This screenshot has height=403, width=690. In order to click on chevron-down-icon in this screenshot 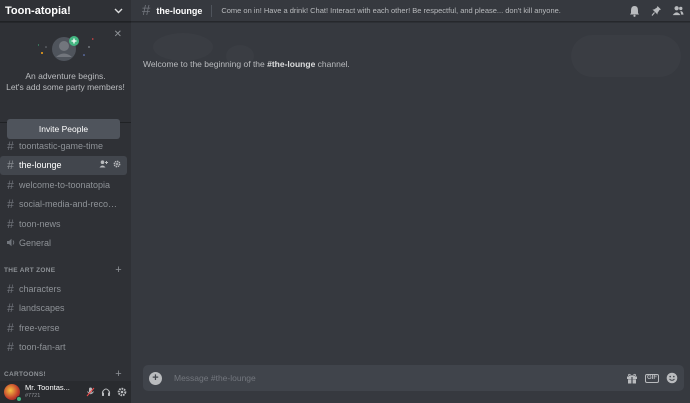, I will do `click(118, 11)`.